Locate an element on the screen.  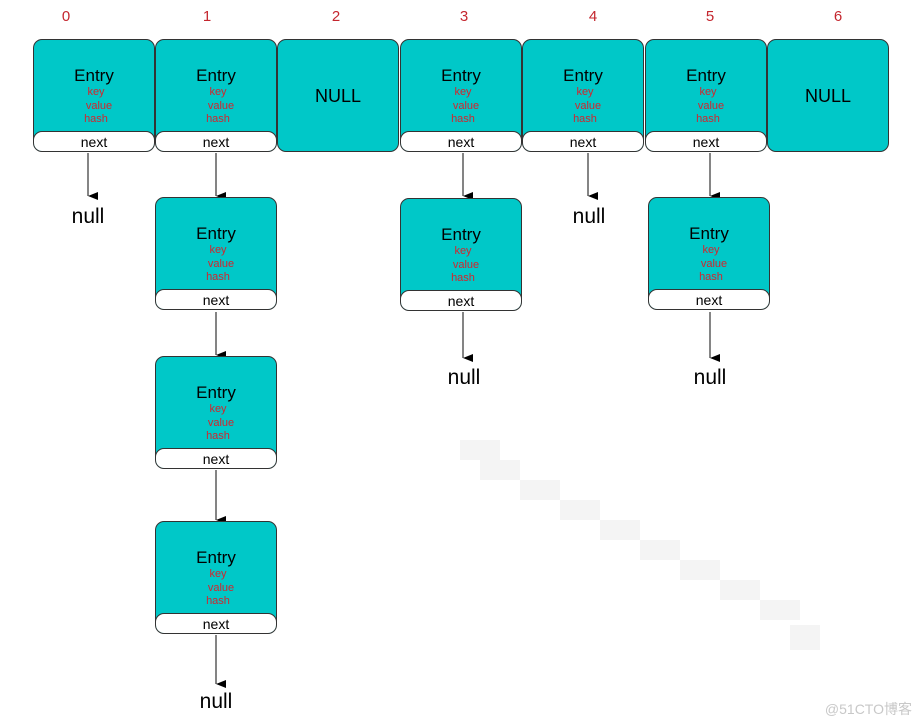
entry-box-4-0: Entry key value hash next is located at coordinates (583, 95).